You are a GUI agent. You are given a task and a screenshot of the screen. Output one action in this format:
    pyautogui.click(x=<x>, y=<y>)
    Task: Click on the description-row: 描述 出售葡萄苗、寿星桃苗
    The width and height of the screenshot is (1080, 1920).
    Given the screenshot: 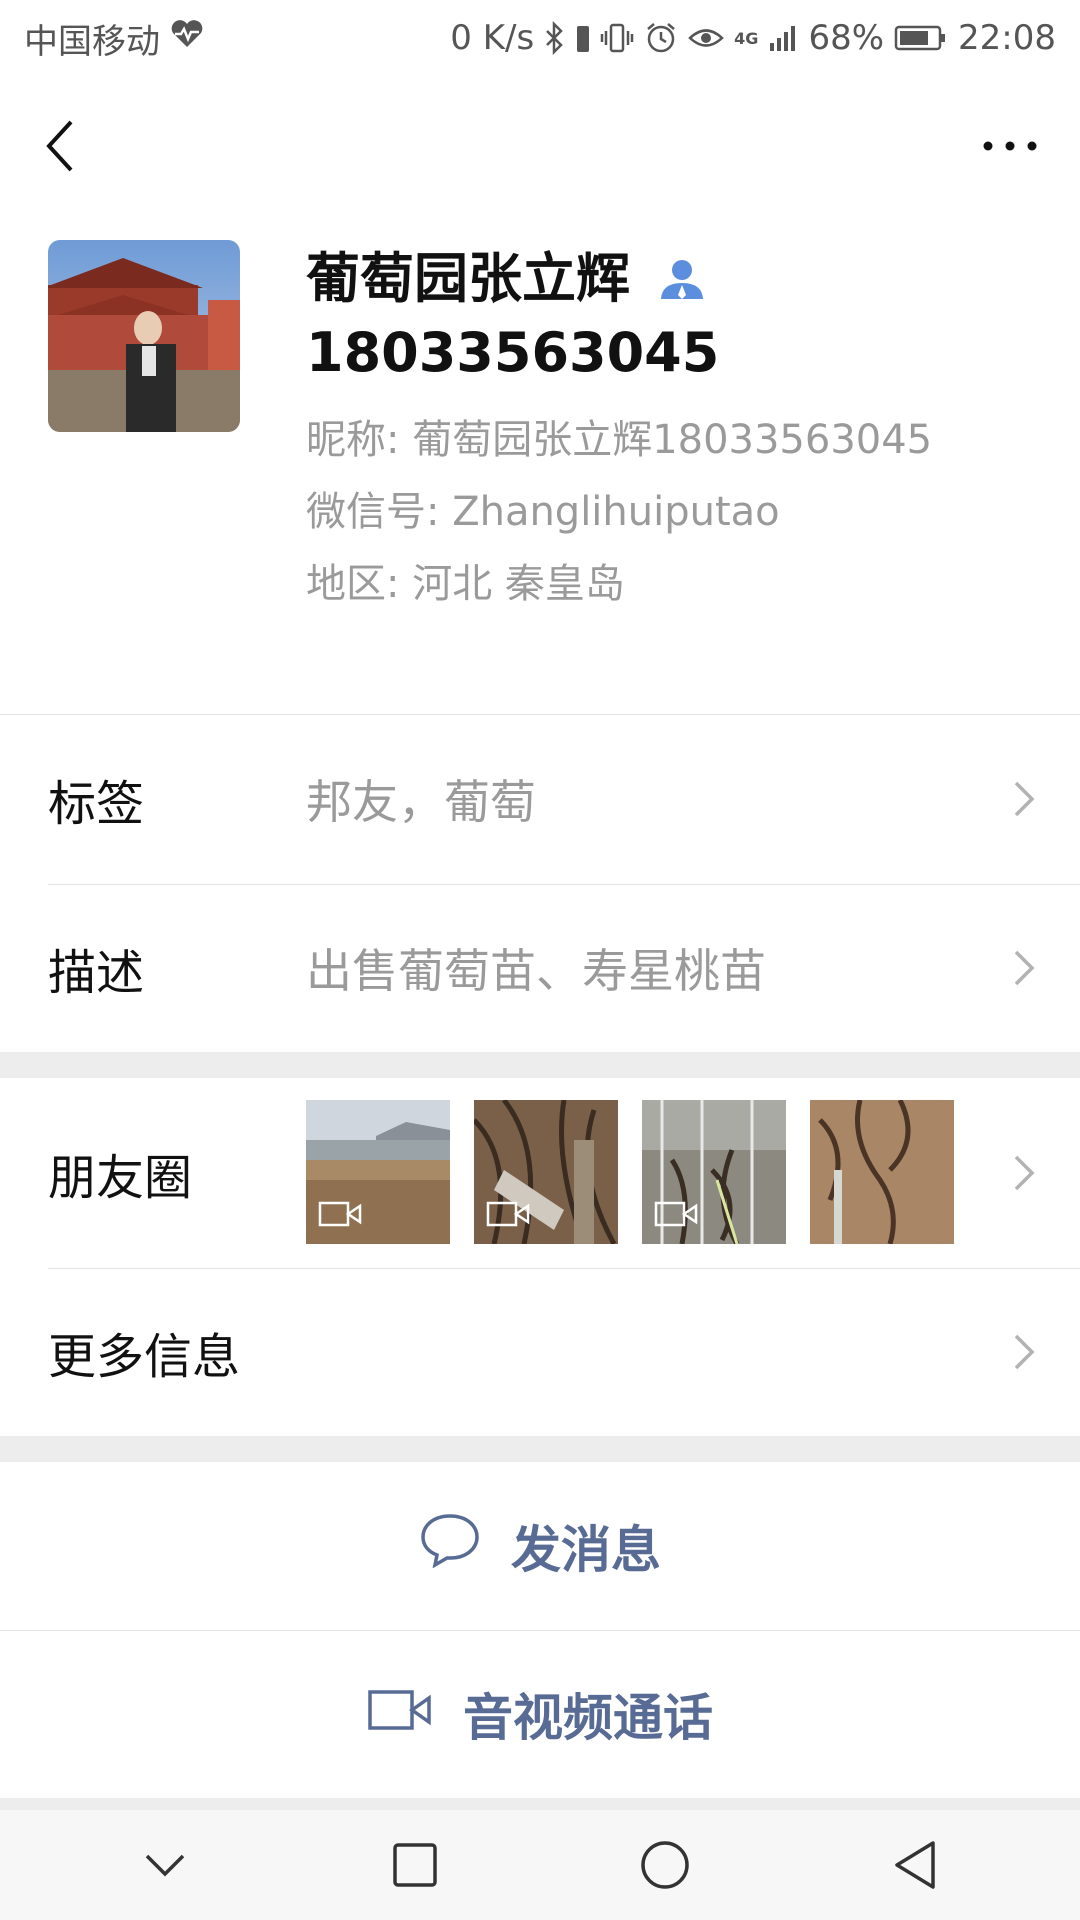 What is the action you would take?
    pyautogui.click(x=540, y=968)
    